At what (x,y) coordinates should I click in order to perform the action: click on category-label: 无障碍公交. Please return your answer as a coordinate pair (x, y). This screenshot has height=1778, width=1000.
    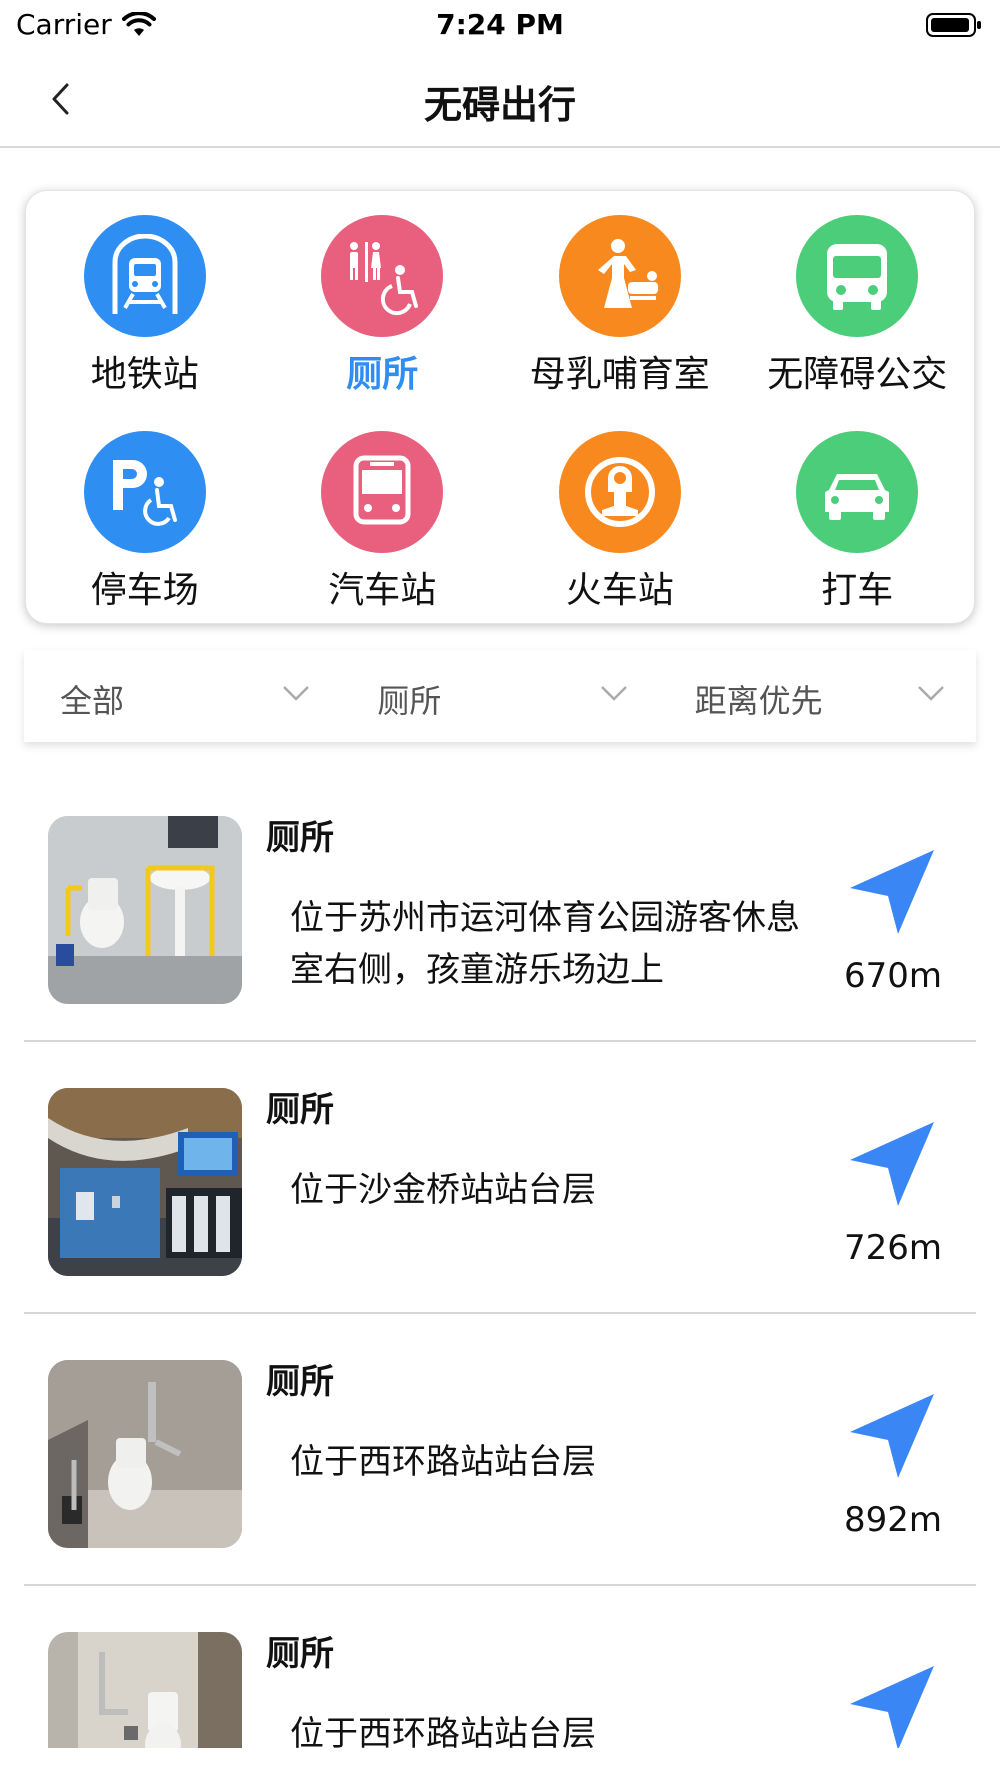
    Looking at the image, I should click on (857, 374).